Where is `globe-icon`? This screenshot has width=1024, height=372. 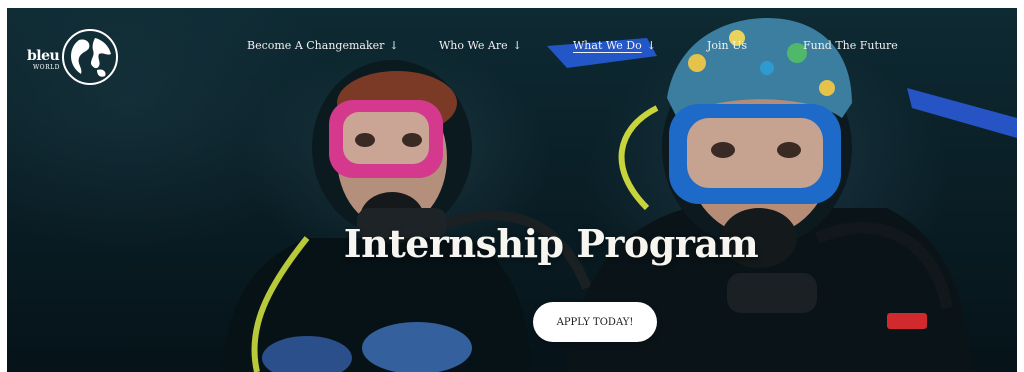 globe-icon is located at coordinates (90, 57).